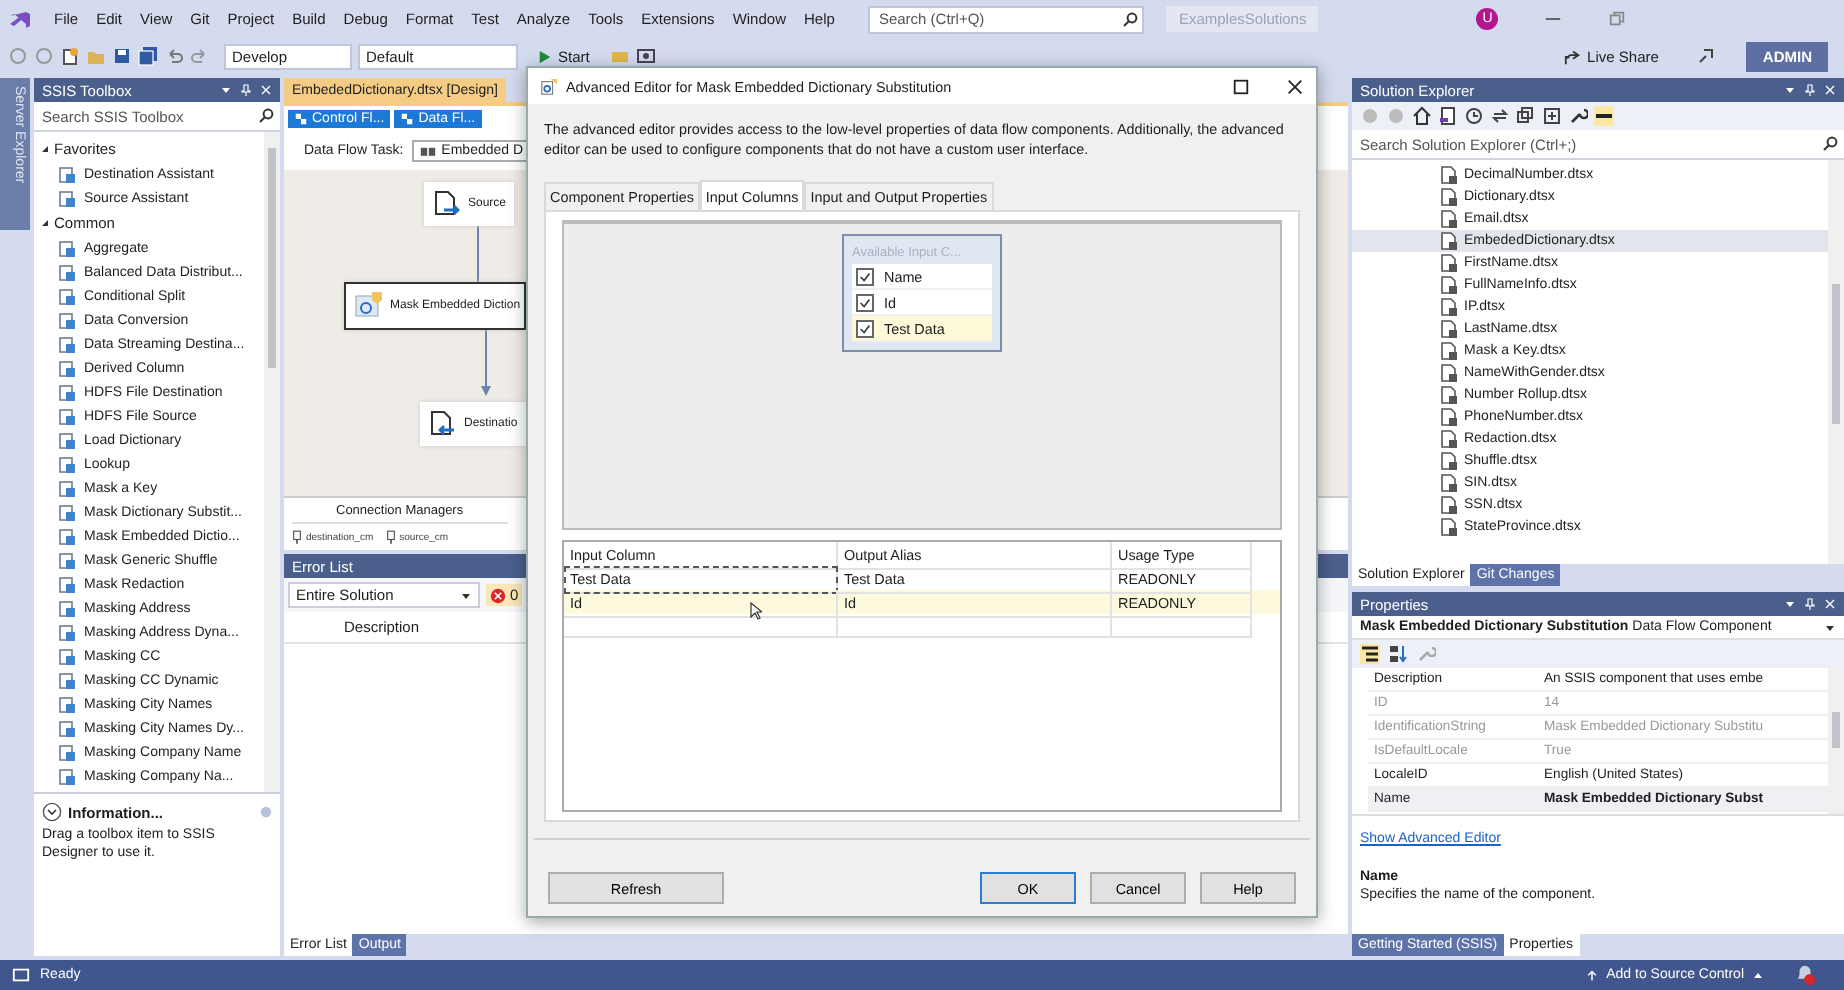 This screenshot has height=990, width=1844. I want to click on restore-icon, so click(1617, 19).